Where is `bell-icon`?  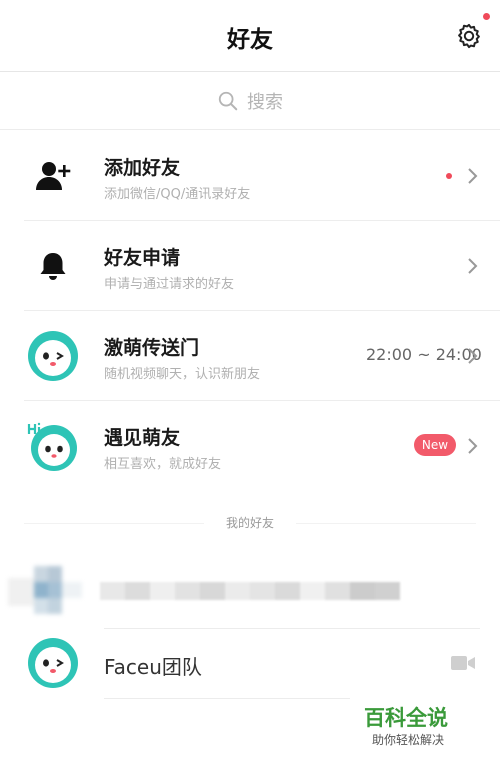 bell-icon is located at coordinates (53, 266).